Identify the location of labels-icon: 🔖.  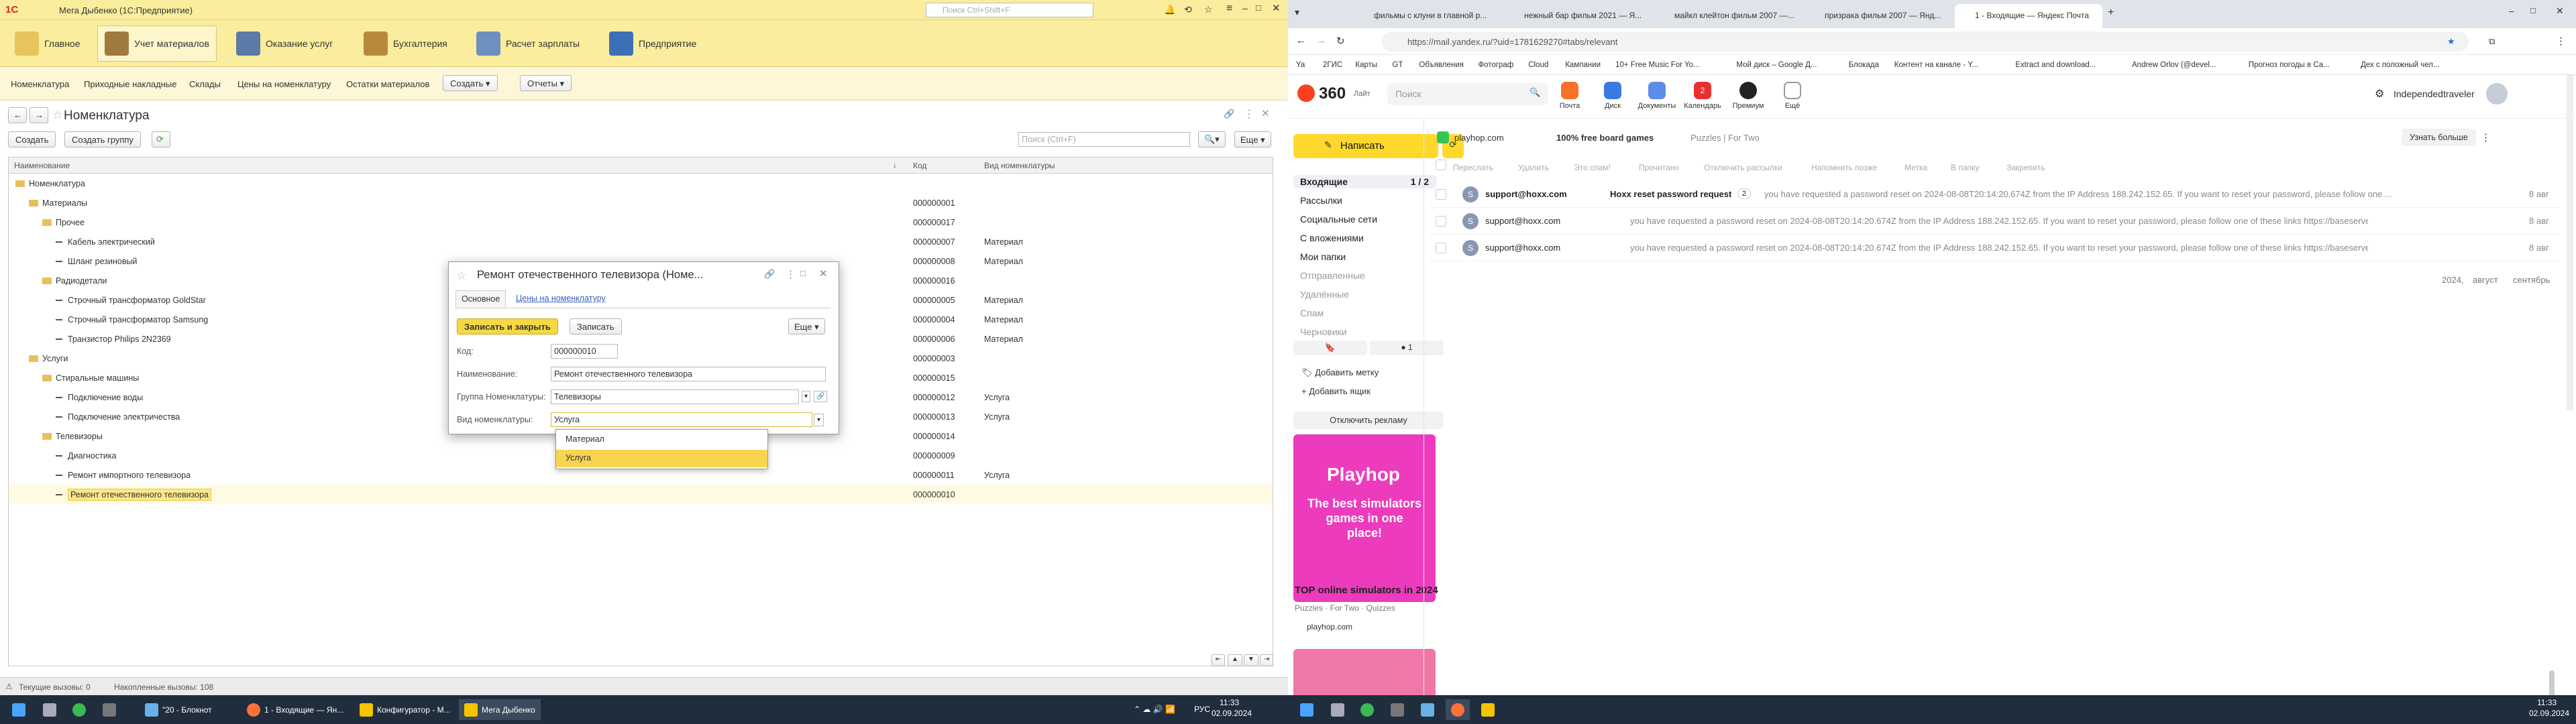
(1330, 348).